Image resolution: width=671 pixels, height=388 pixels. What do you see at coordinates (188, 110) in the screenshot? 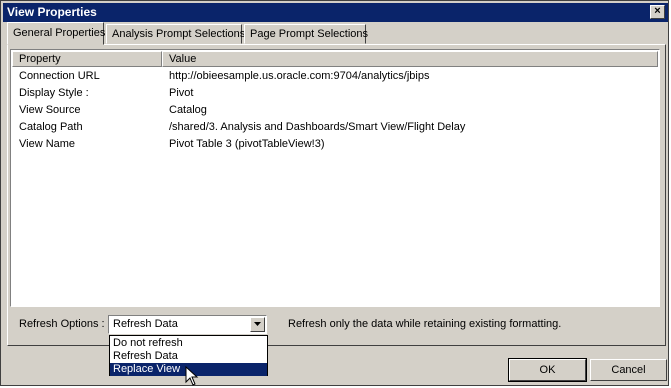
I see `value-cell: Catalog` at bounding box center [188, 110].